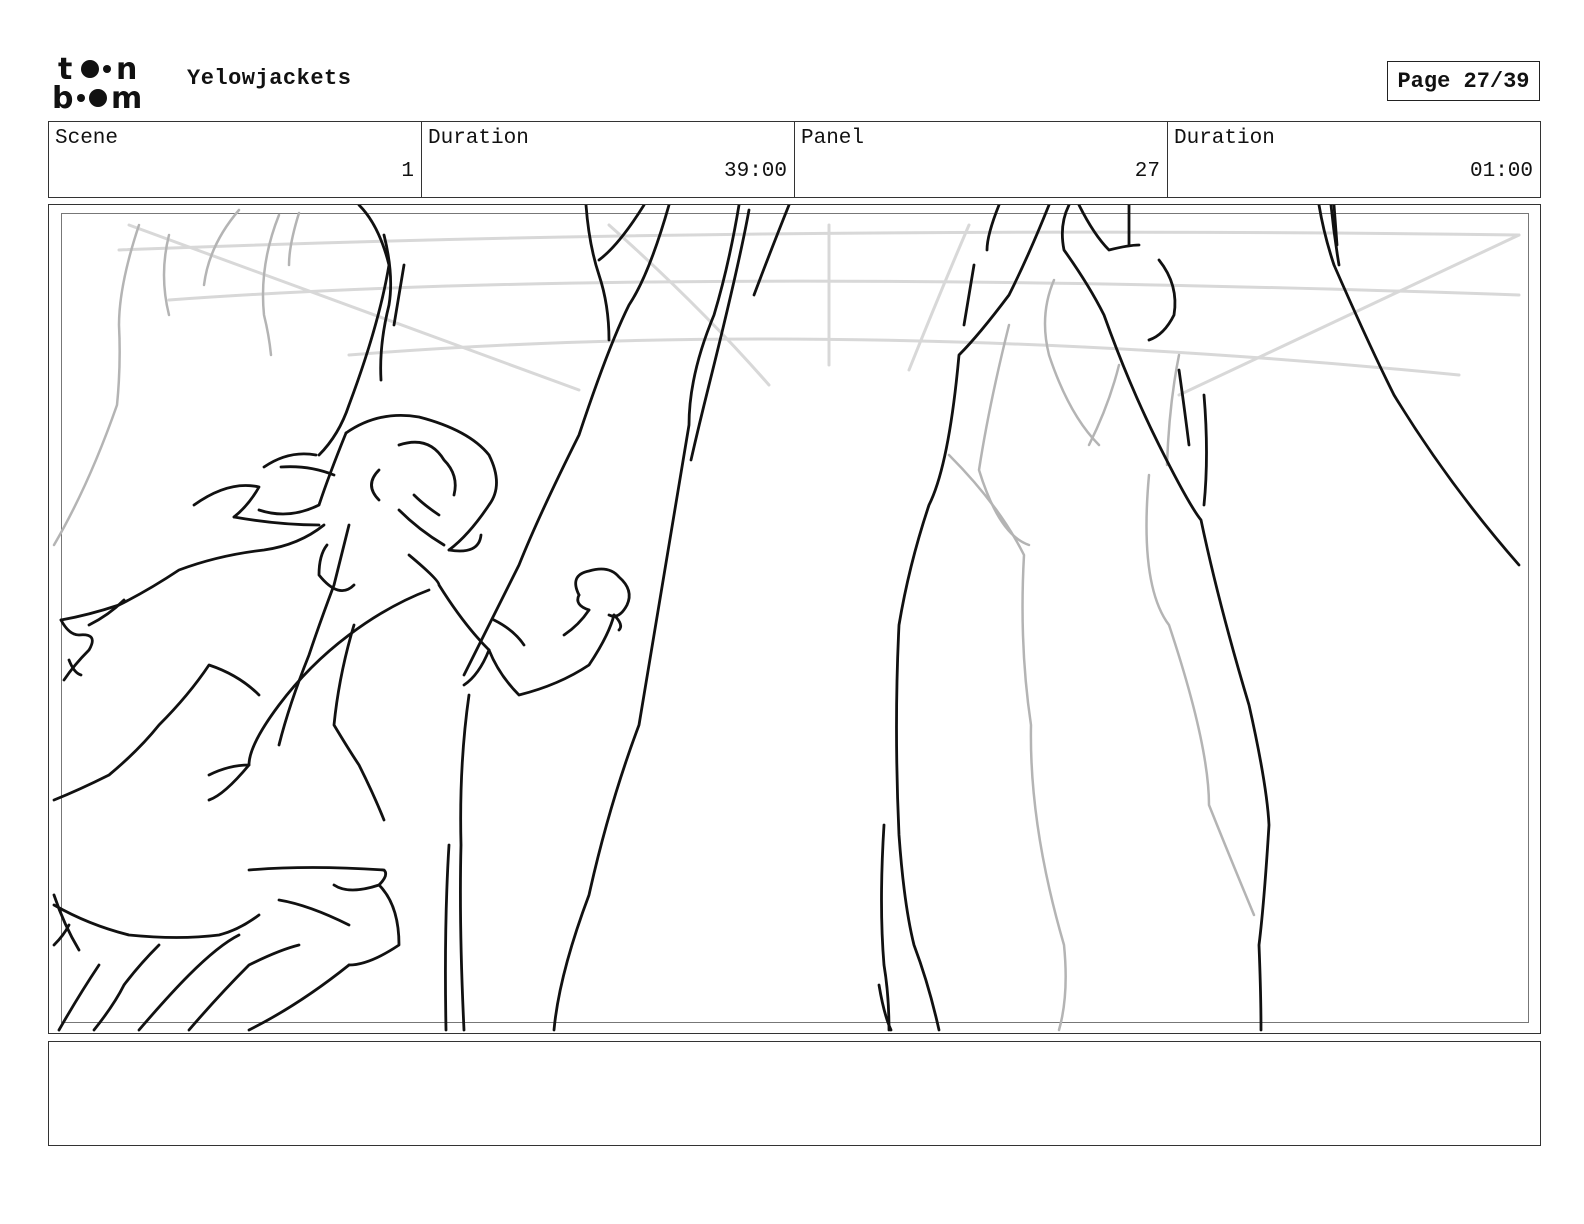  Describe the element at coordinates (269, 78) in the screenshot. I see `project-title: Yelowjackets` at that location.